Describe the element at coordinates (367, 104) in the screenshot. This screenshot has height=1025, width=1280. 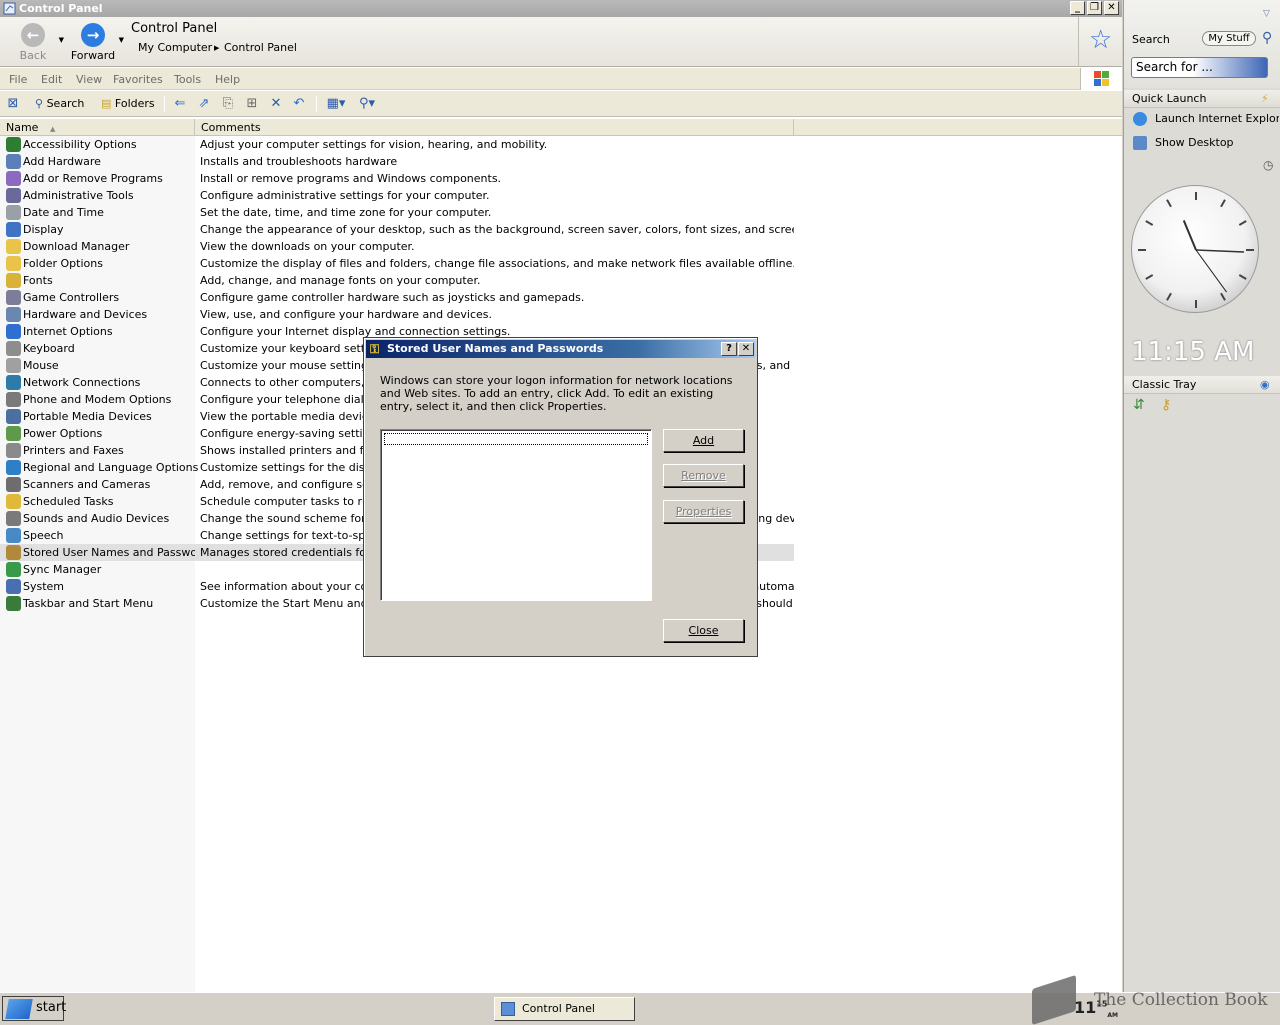
I see `zoom-icon: ⚲▾` at that location.